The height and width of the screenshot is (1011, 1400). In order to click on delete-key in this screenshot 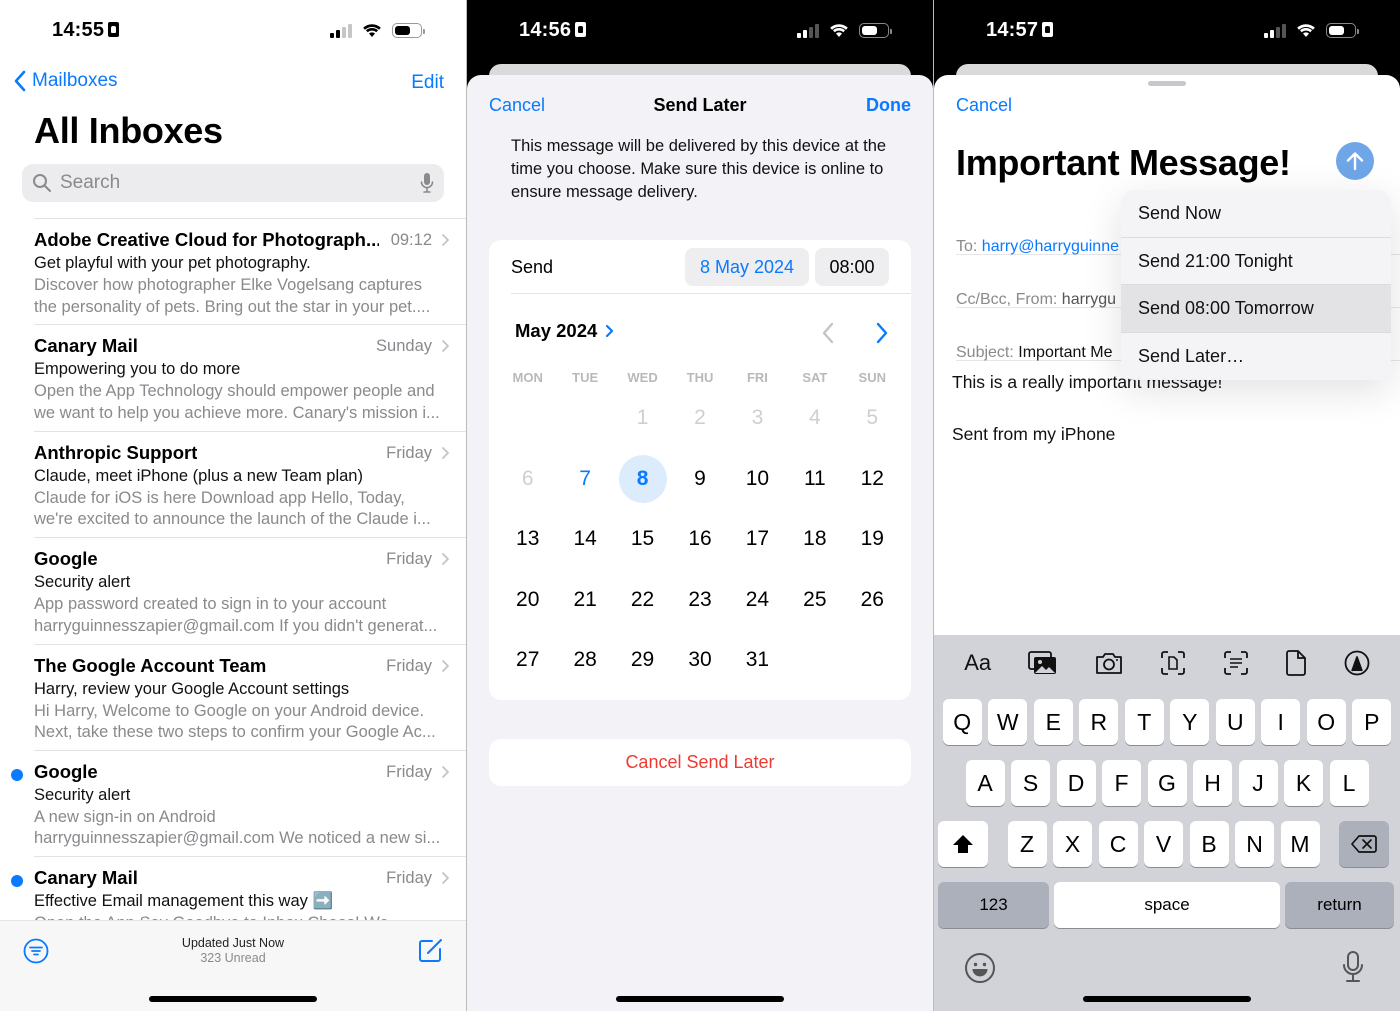, I will do `click(1364, 844)`.